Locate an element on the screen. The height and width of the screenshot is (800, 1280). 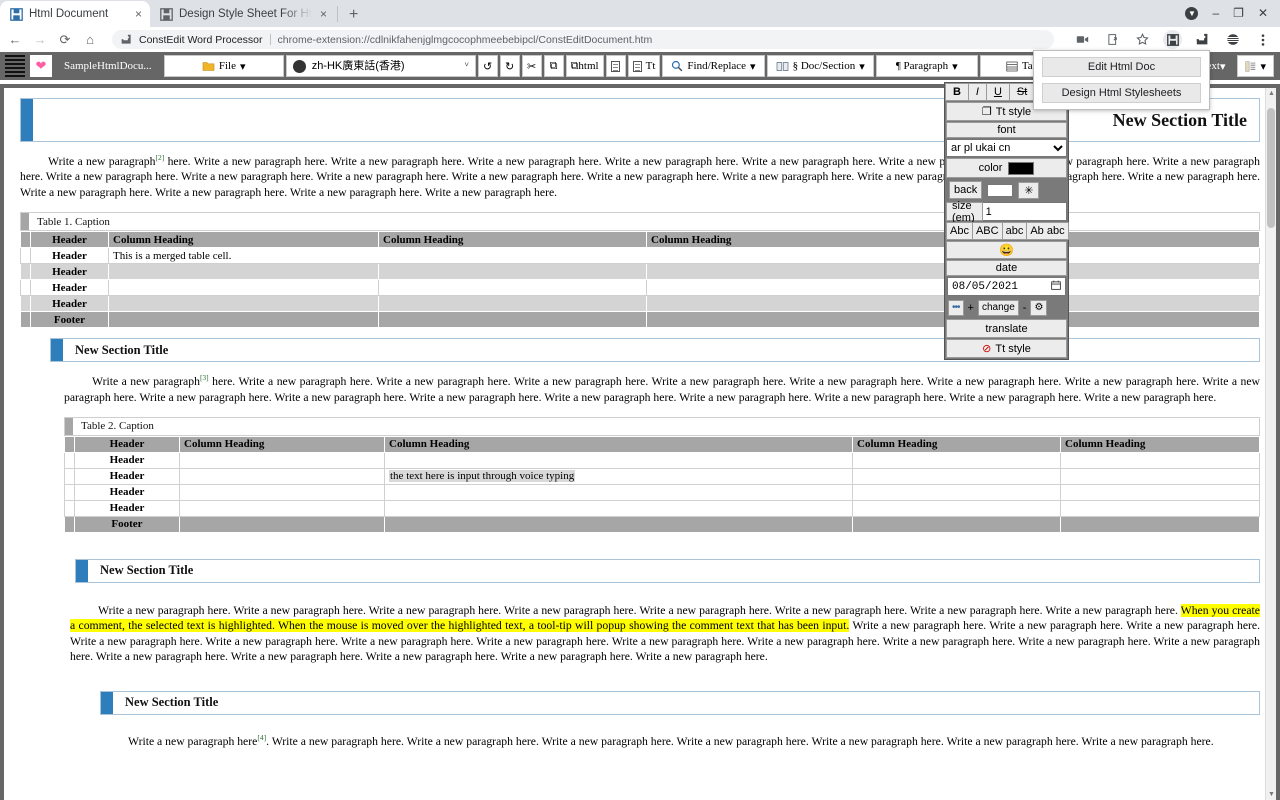
browser-tab-1-close-icon: × is located at coordinates (323, 14).